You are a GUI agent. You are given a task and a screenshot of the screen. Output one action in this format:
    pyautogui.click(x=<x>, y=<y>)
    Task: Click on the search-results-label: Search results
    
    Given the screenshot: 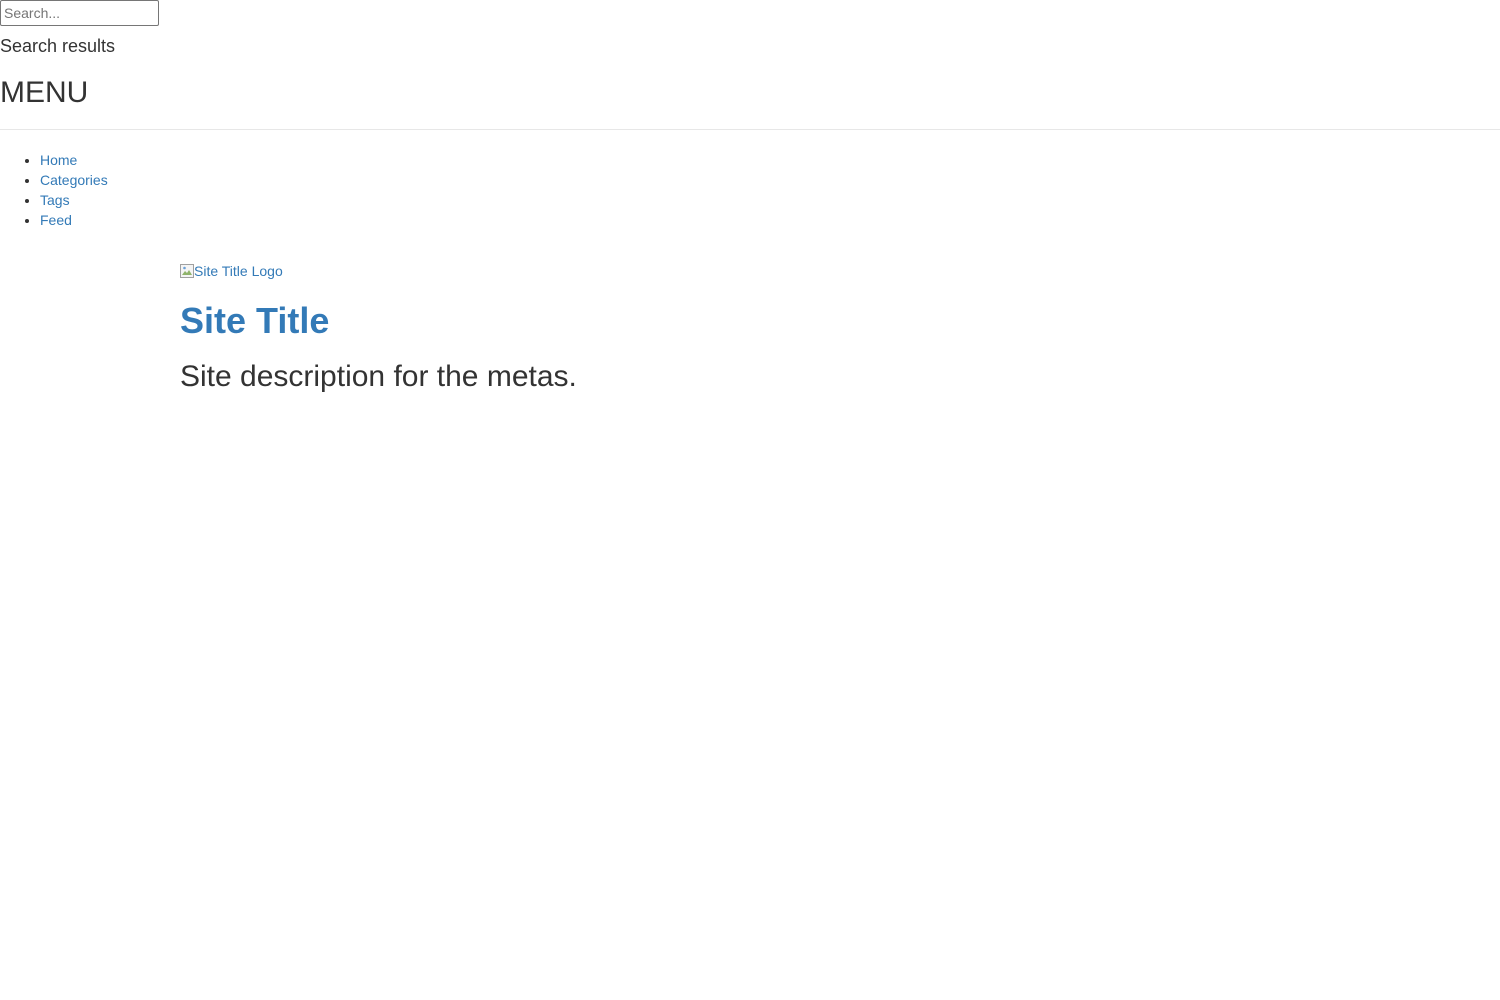 What is the action you would take?
    pyautogui.click(x=58, y=46)
    